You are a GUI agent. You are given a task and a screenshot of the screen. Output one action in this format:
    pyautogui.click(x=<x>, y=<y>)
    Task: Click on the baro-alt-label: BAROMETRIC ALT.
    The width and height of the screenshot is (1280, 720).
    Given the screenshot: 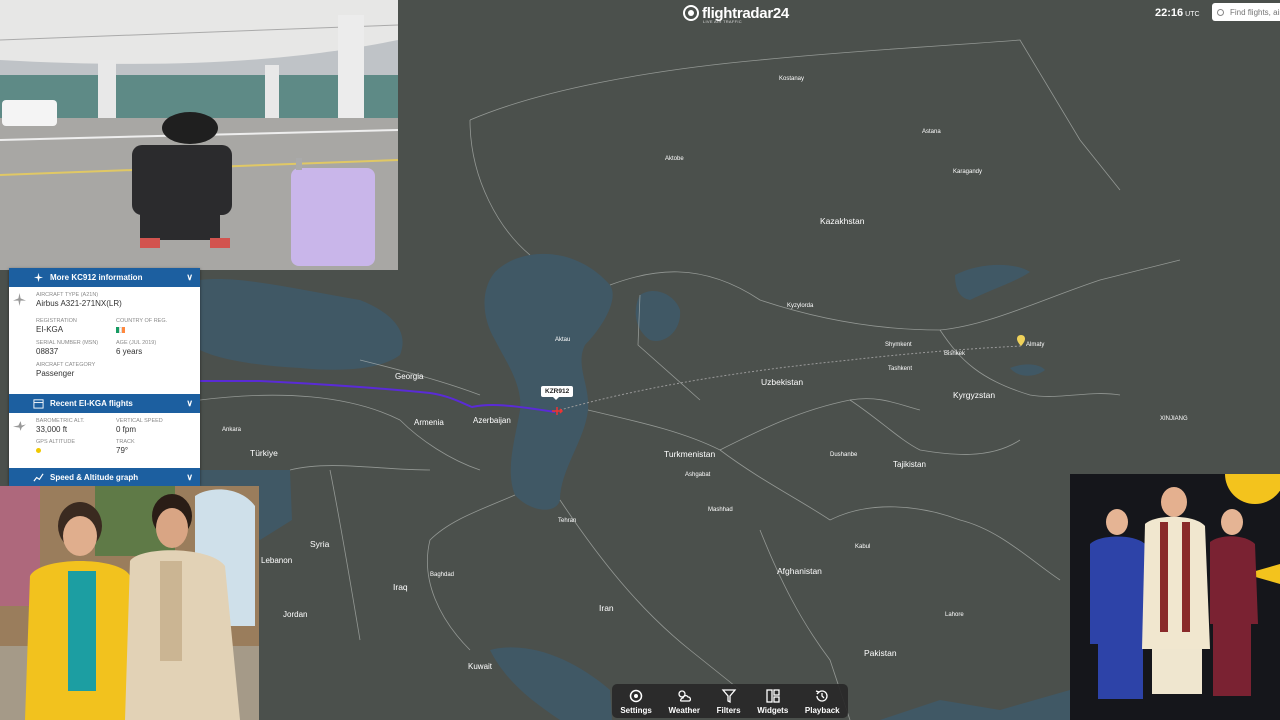 What is the action you would take?
    pyautogui.click(x=60, y=421)
    